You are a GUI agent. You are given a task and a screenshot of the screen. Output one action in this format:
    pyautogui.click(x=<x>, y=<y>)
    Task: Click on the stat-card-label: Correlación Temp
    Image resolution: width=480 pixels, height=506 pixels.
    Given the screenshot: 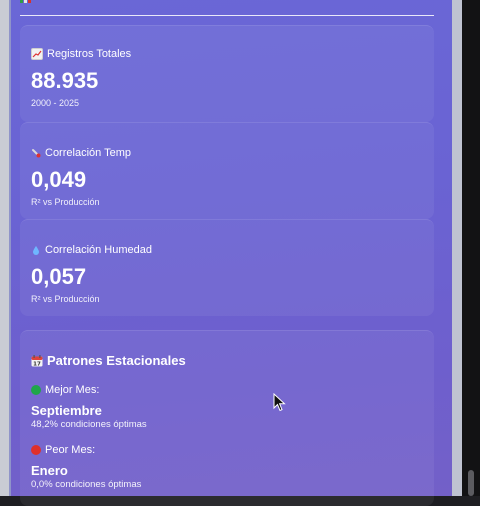 What is the action you would take?
    pyautogui.click(x=88, y=153)
    